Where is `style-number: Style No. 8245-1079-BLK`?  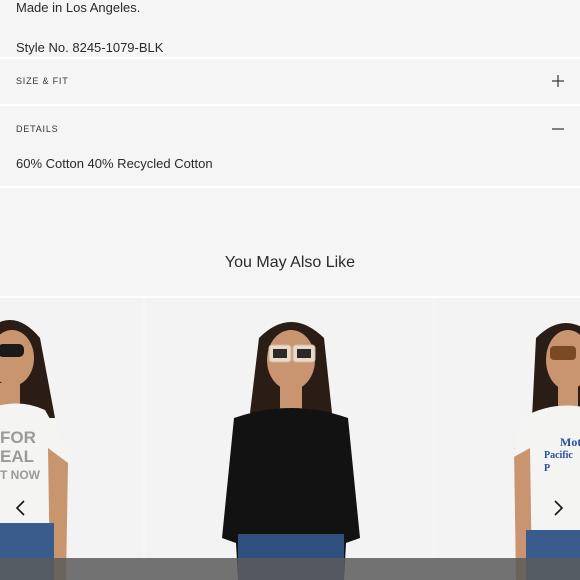
style-number: Style No. 8245-1079-BLK is located at coordinates (90, 47).